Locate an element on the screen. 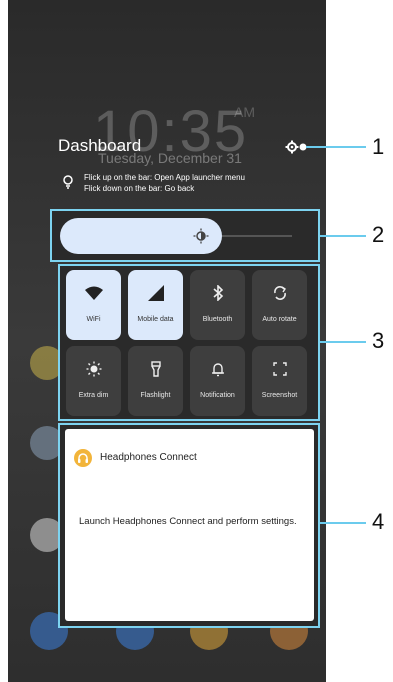 Image resolution: width=393 pixels, height=682 pixels. background-ampm: AM is located at coordinates (244, 112).